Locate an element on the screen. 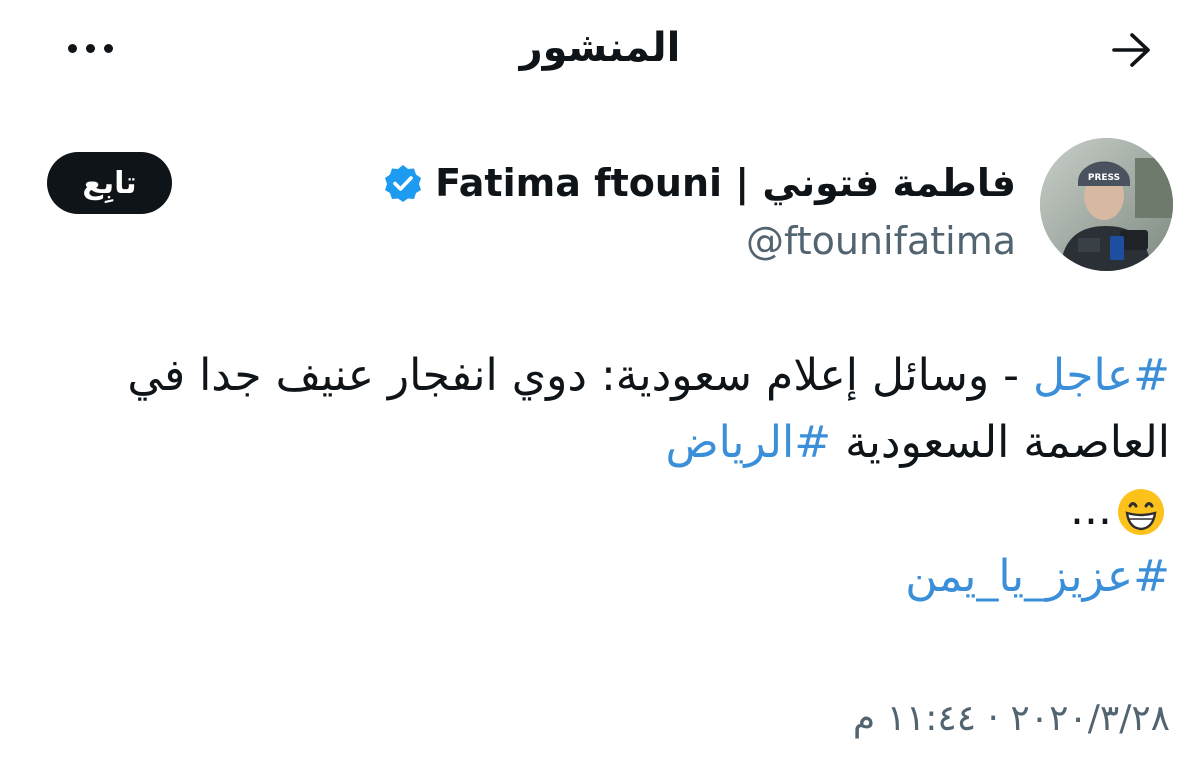 This screenshot has height=764, width=1199. follow-button: تابِع is located at coordinates (109, 183).